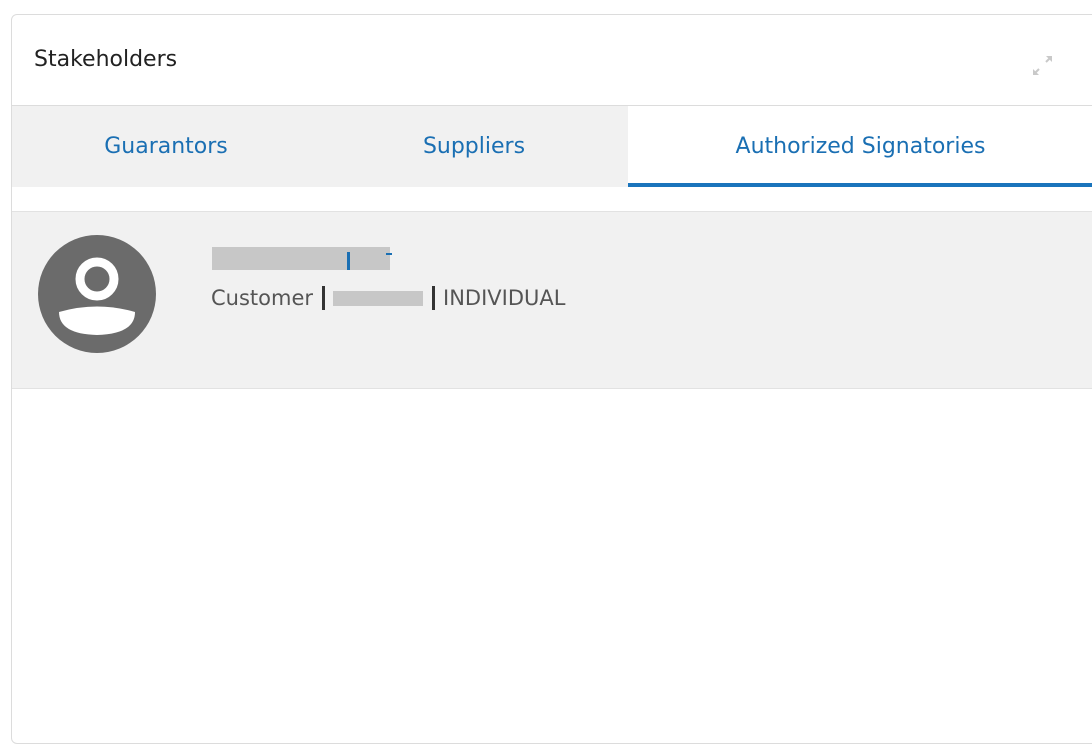 The width and height of the screenshot is (1092, 744). I want to click on signatory-type: INDIVIDUAL, so click(504, 298).